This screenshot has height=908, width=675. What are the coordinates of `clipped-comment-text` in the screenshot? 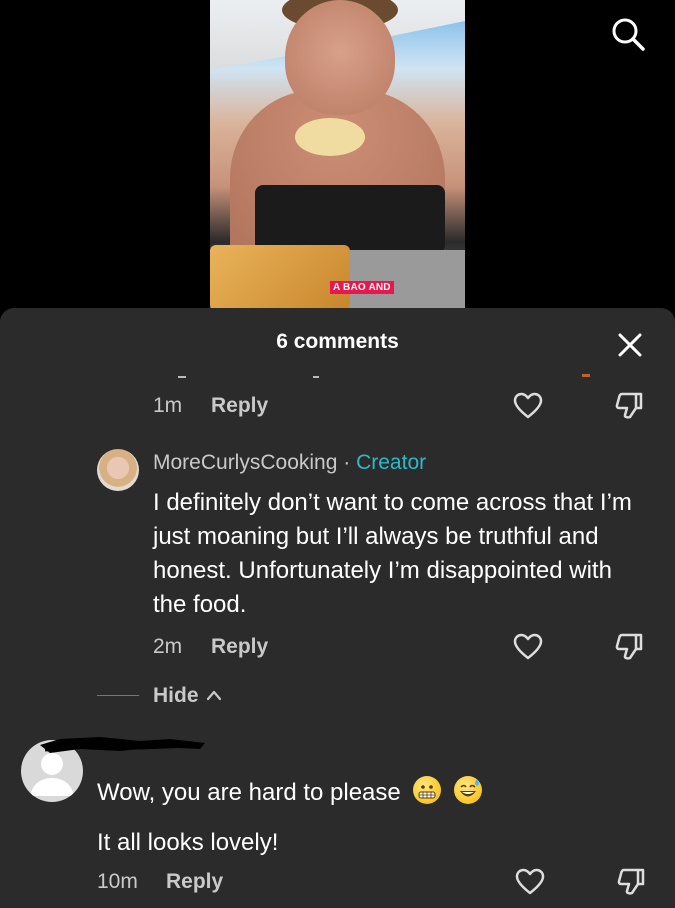 It's located at (384, 376).